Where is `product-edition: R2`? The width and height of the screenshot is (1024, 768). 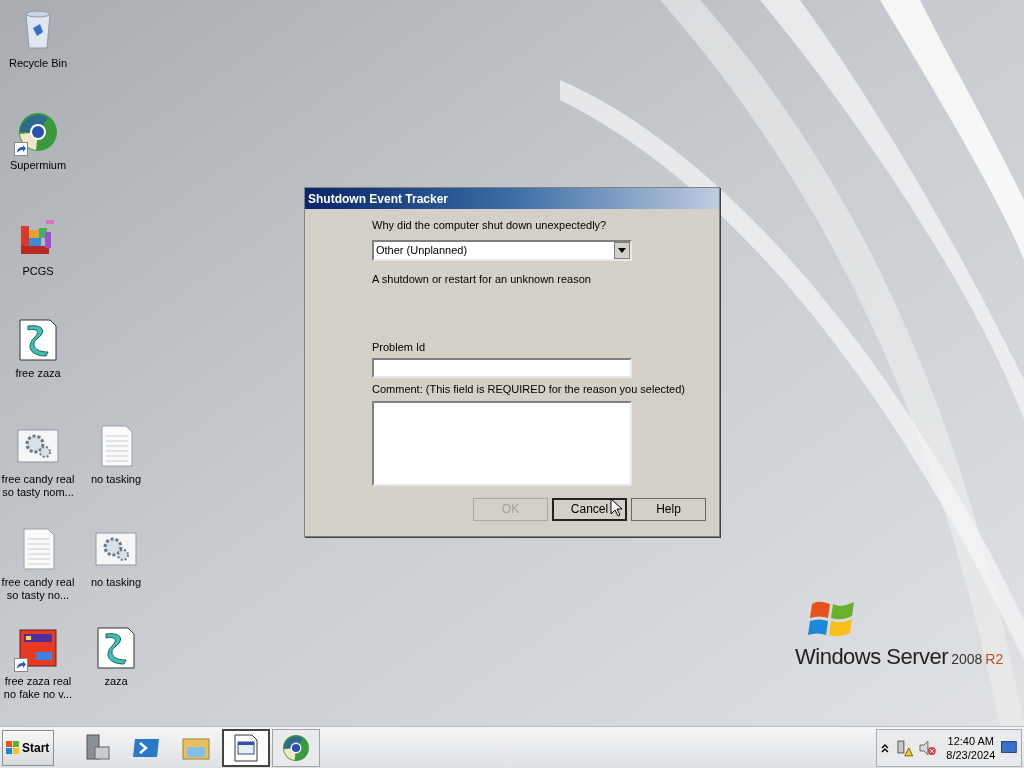
product-edition: R2 is located at coordinates (994, 659).